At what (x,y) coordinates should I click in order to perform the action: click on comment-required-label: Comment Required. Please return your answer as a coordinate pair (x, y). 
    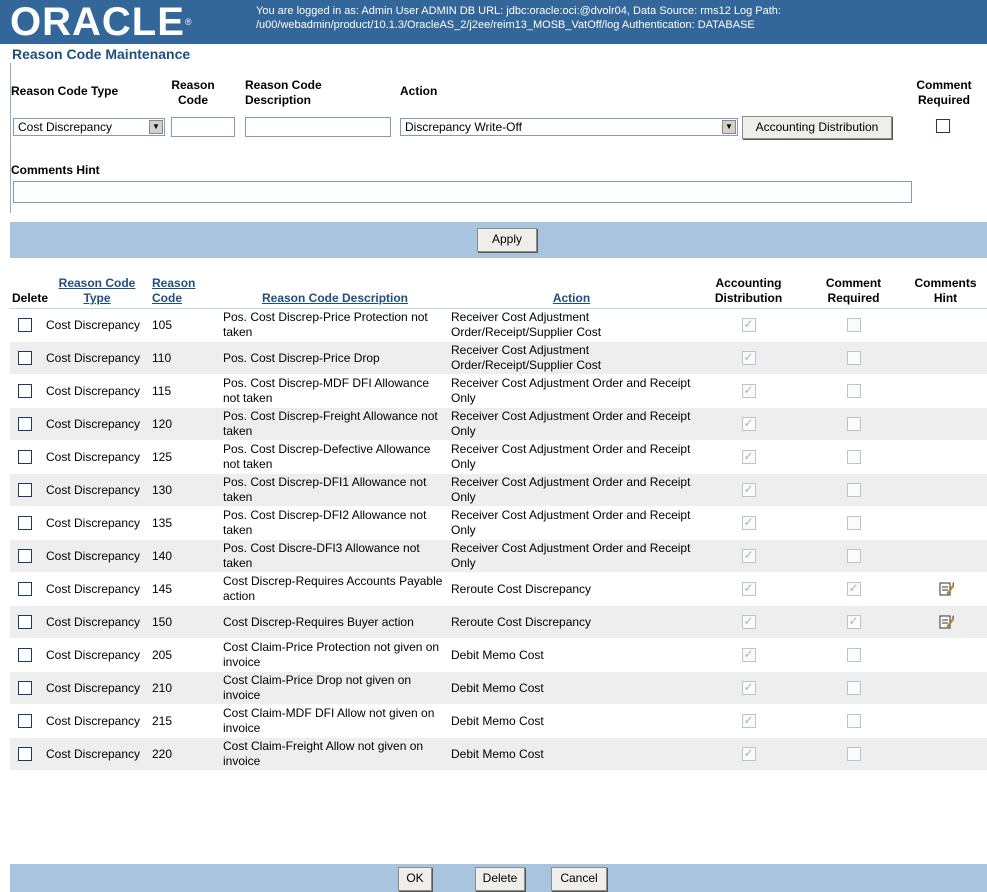
    Looking at the image, I should click on (944, 93).